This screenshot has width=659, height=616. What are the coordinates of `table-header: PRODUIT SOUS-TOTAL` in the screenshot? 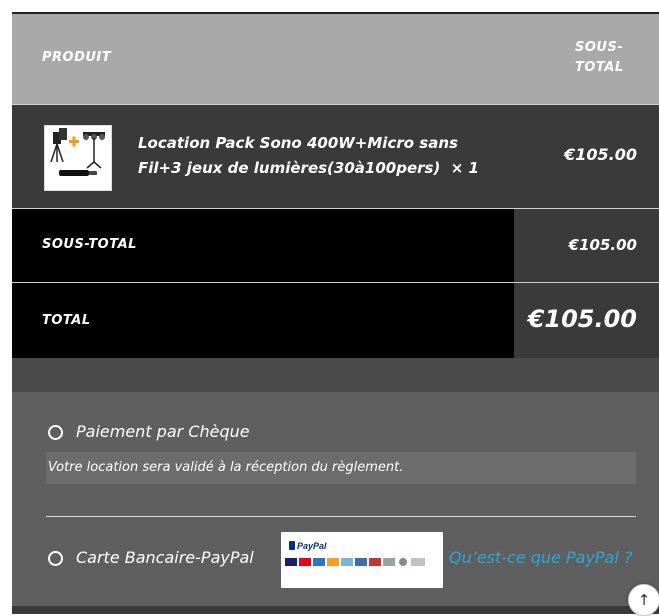 It's located at (335, 59).